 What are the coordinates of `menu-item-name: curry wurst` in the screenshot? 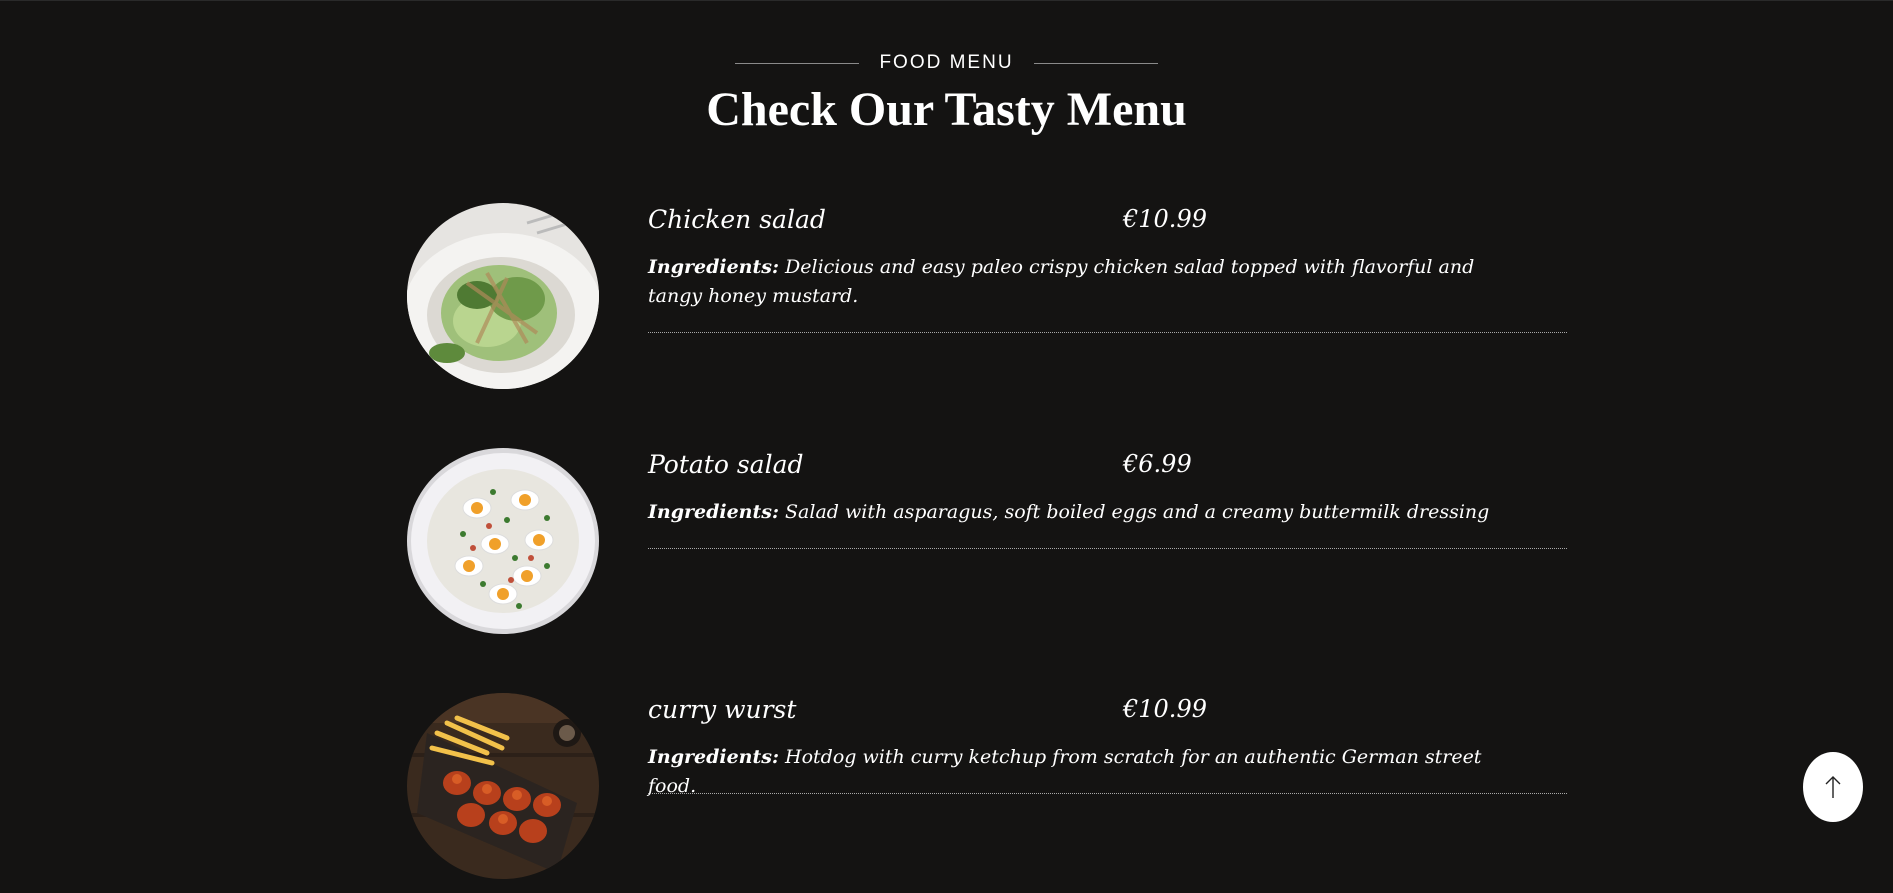 It's located at (722, 709).